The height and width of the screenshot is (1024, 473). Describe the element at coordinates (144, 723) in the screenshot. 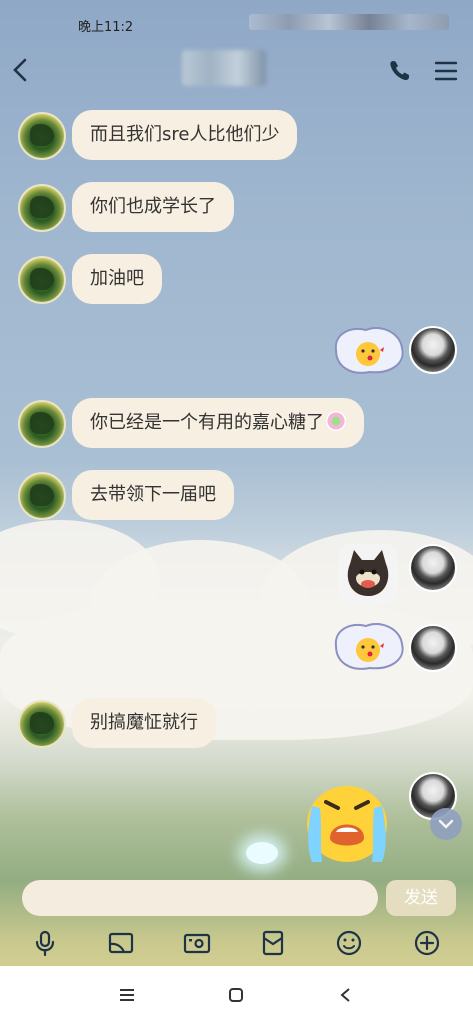

I see `message-bubble: 别搞魔怔就行` at that location.